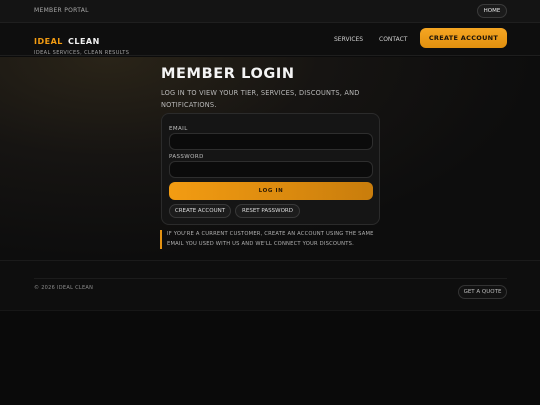 The image size is (540, 405). I want to click on password-field, so click(271, 169).